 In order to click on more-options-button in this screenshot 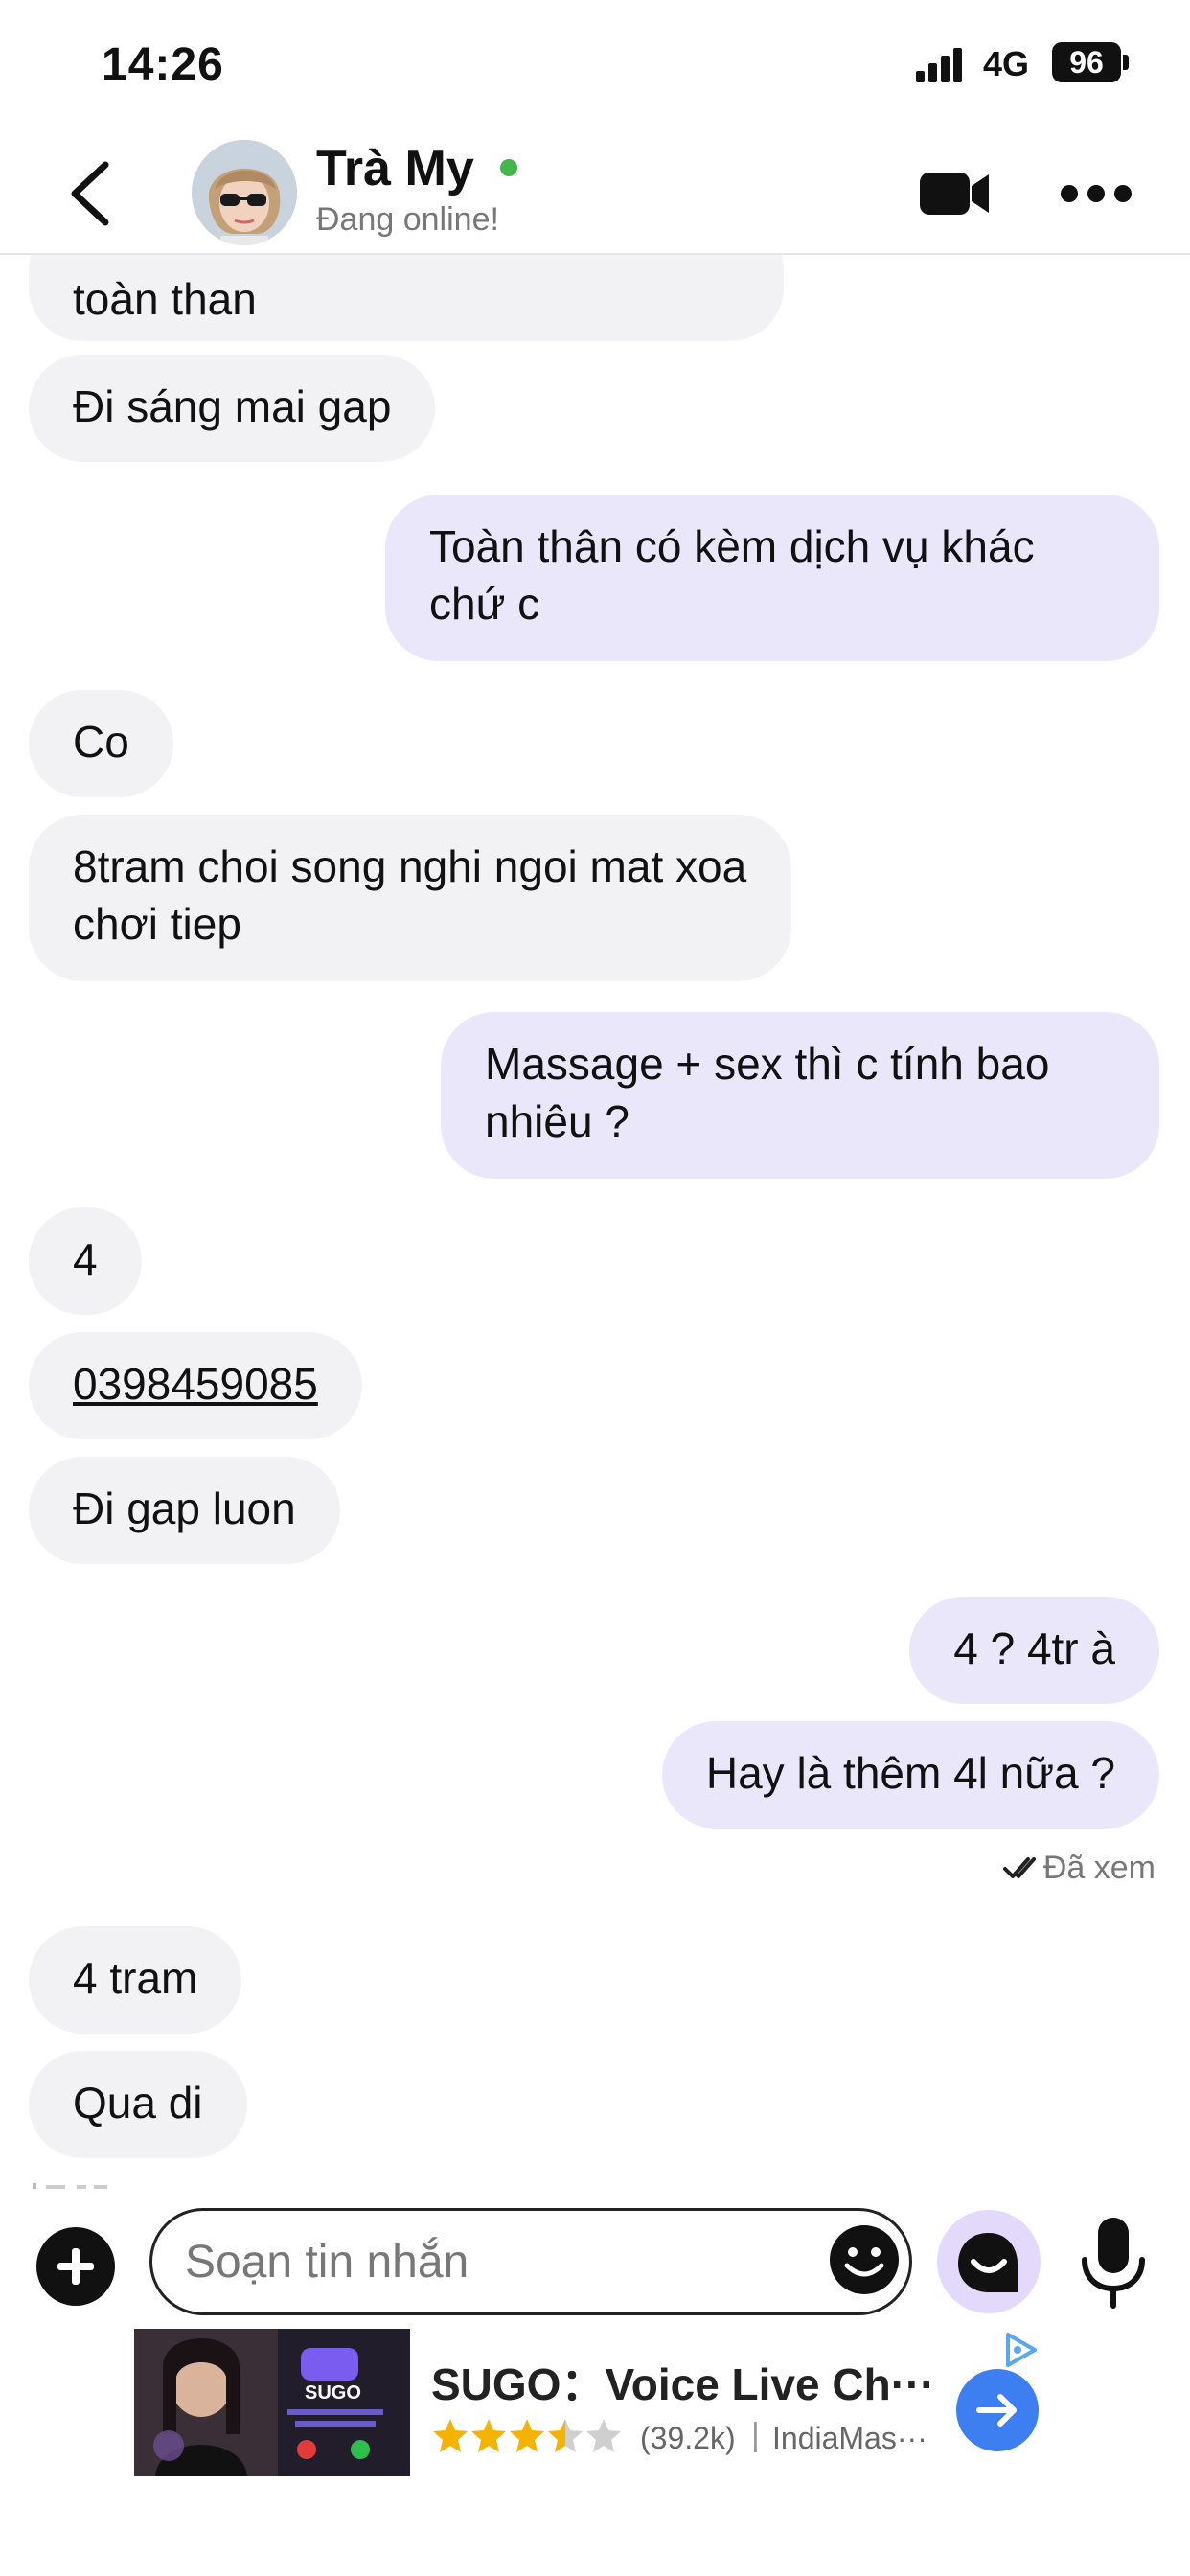, I will do `click(1096, 193)`.